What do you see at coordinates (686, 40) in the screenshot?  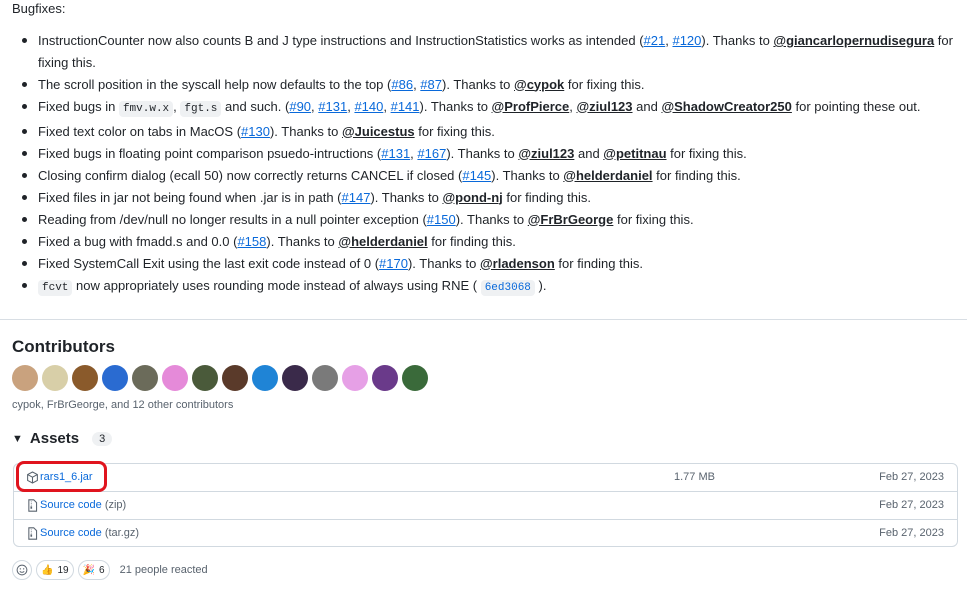 I see `issue-link: #120` at bounding box center [686, 40].